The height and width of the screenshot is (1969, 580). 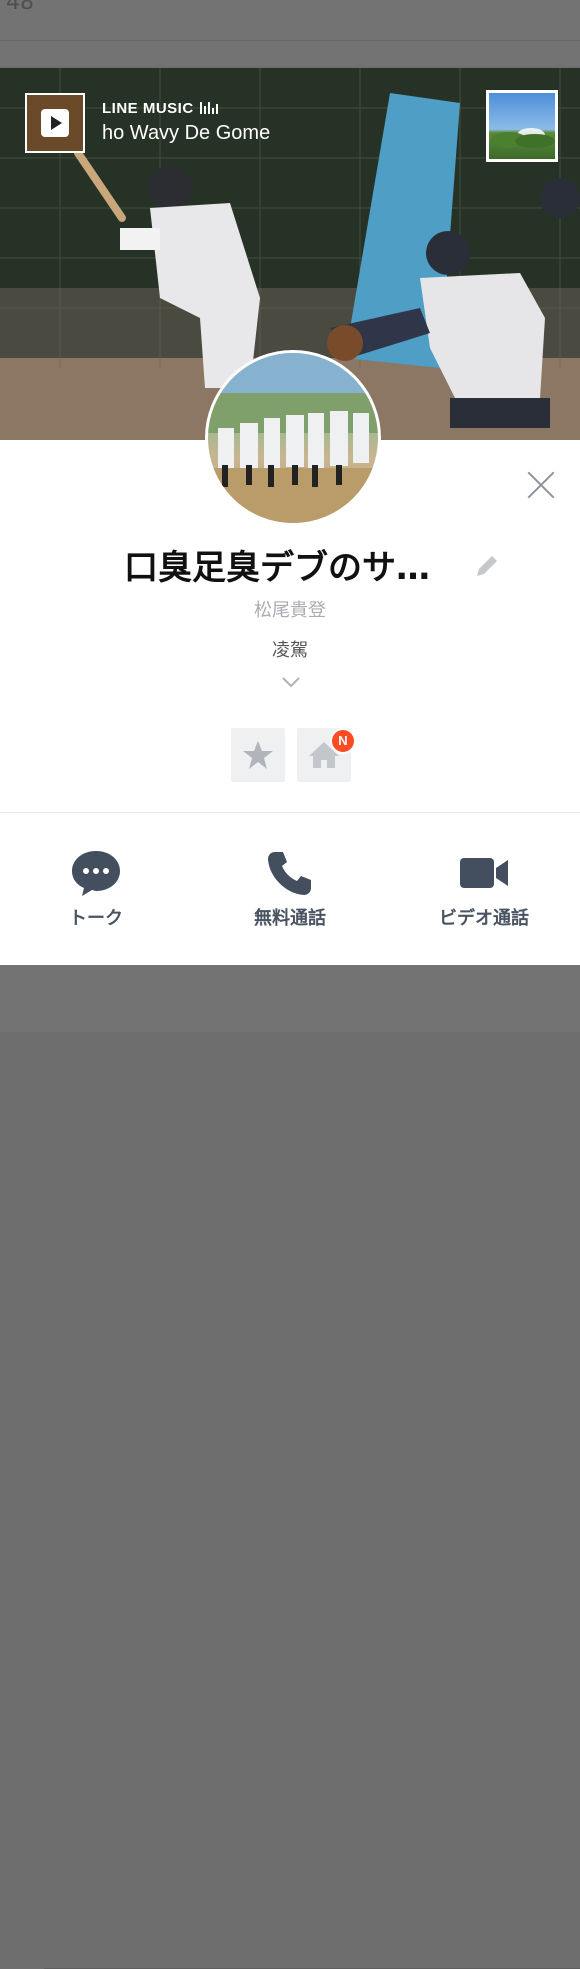 What do you see at coordinates (343, 741) in the screenshot?
I see `notification-badge: N` at bounding box center [343, 741].